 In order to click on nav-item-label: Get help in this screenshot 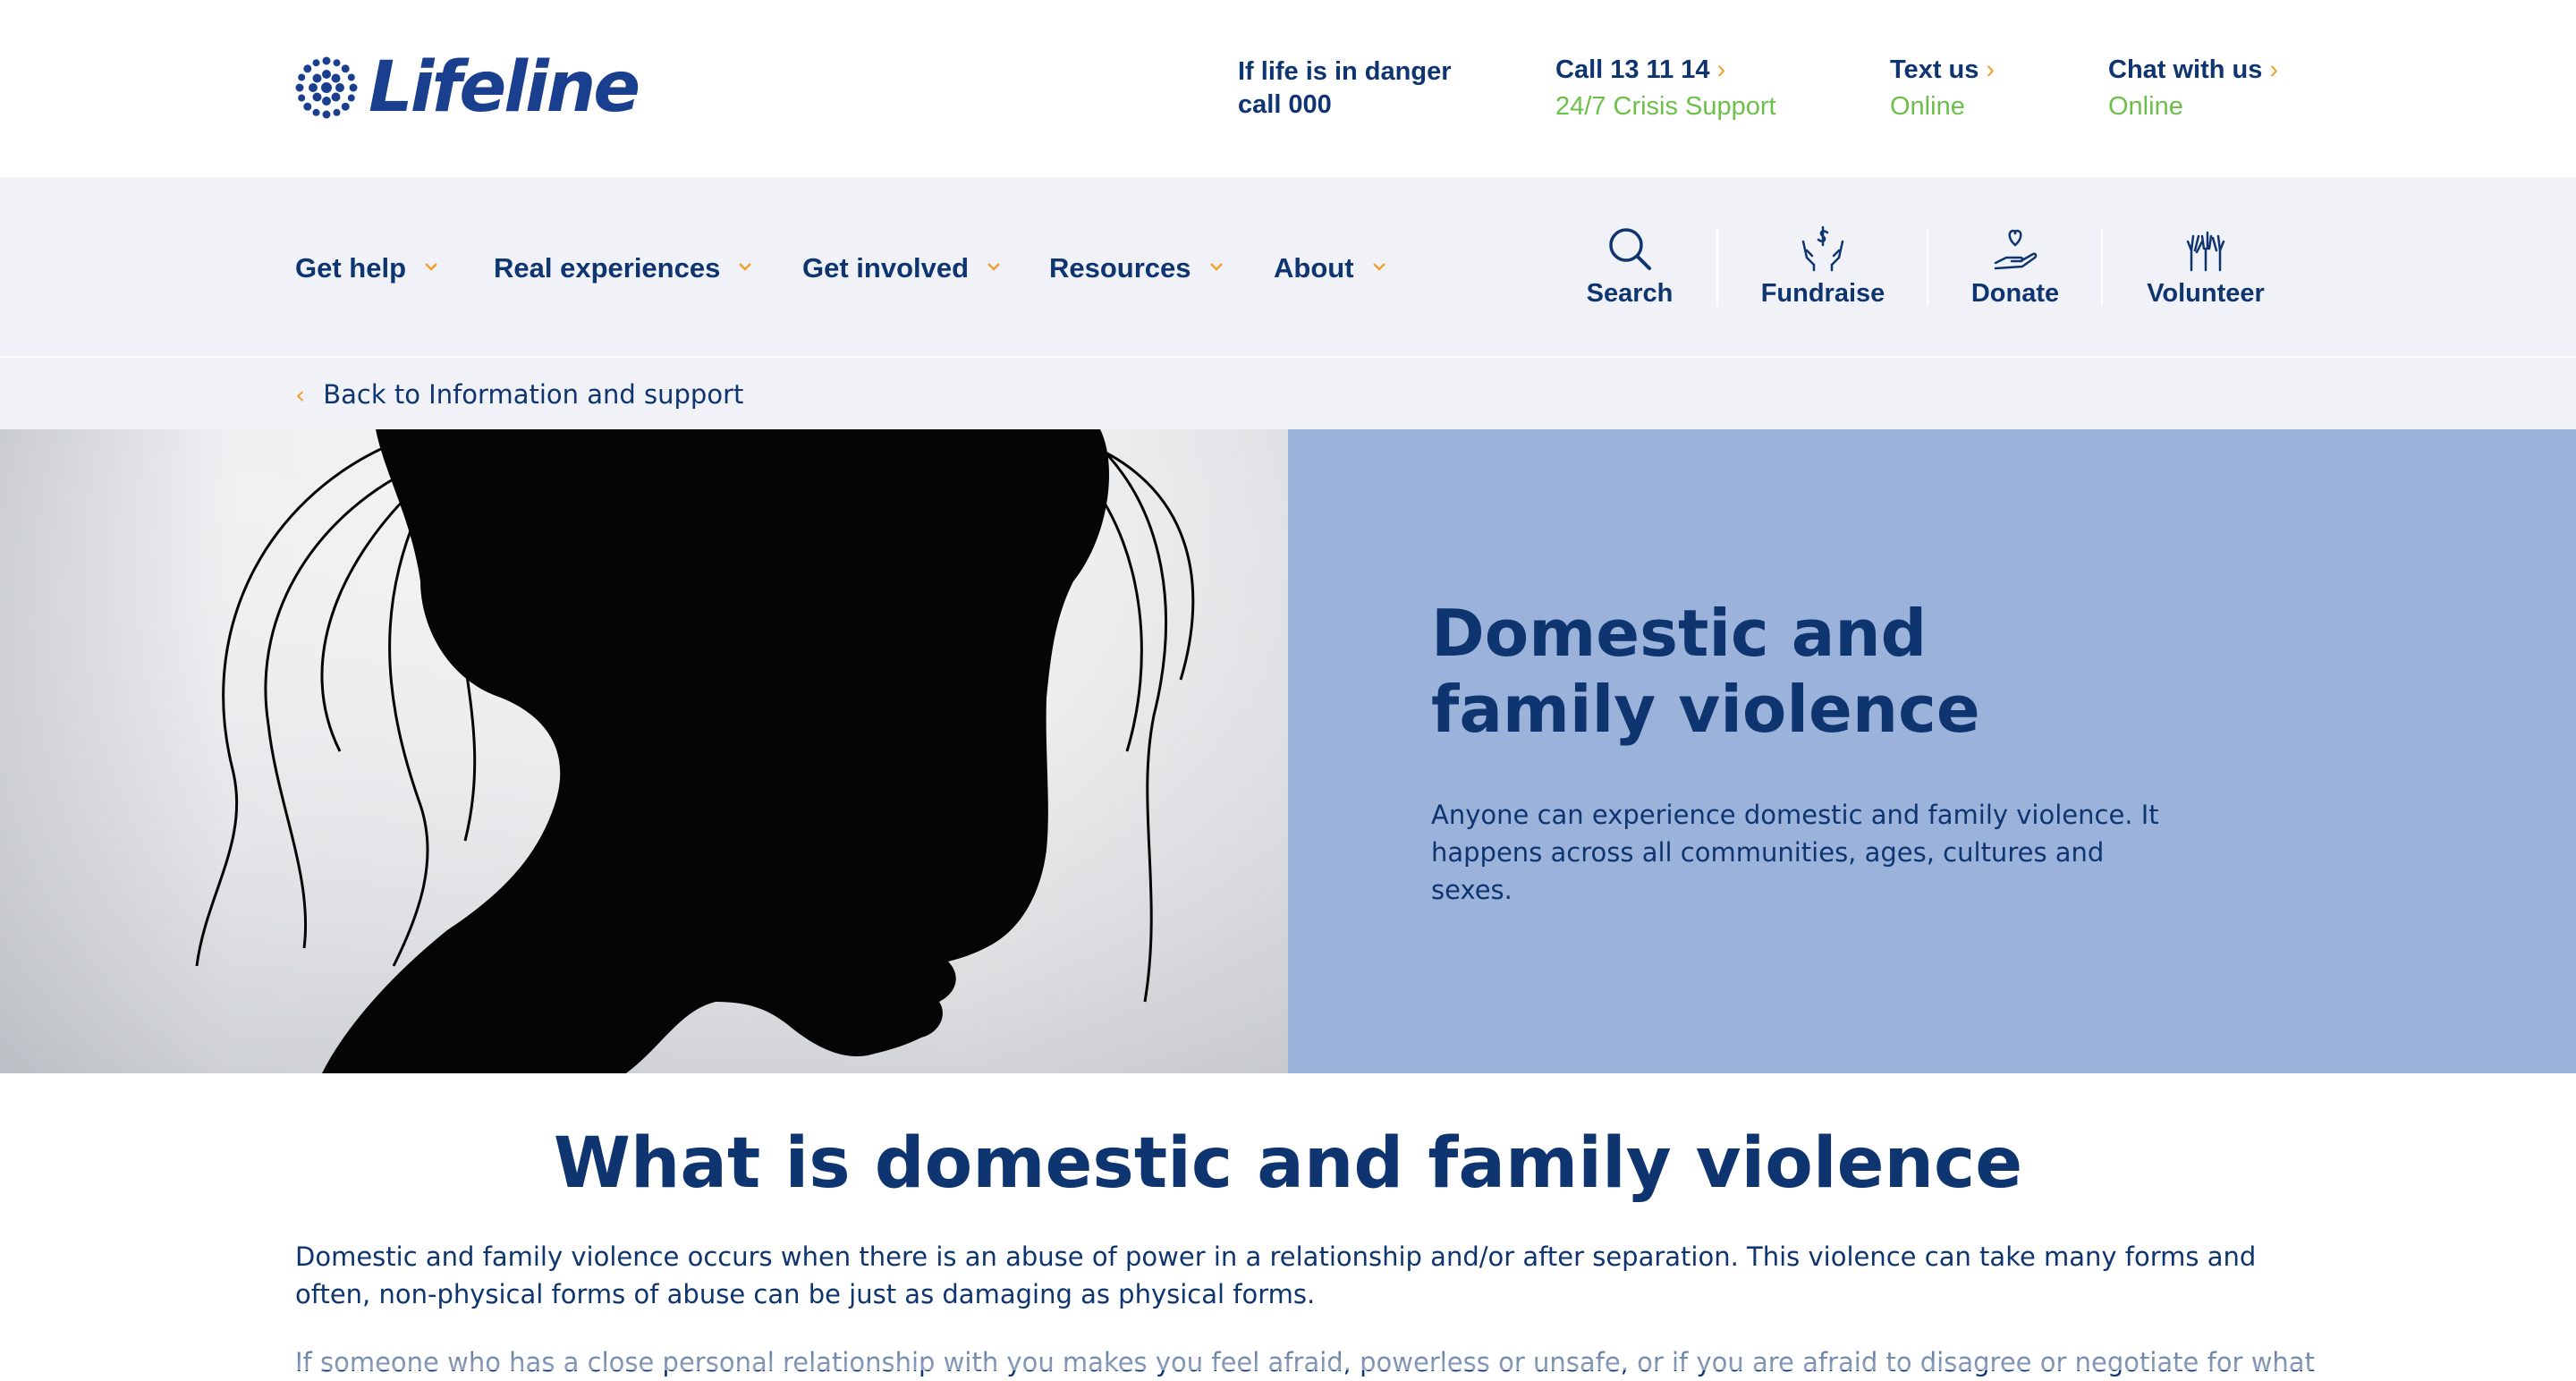, I will do `click(351, 268)`.